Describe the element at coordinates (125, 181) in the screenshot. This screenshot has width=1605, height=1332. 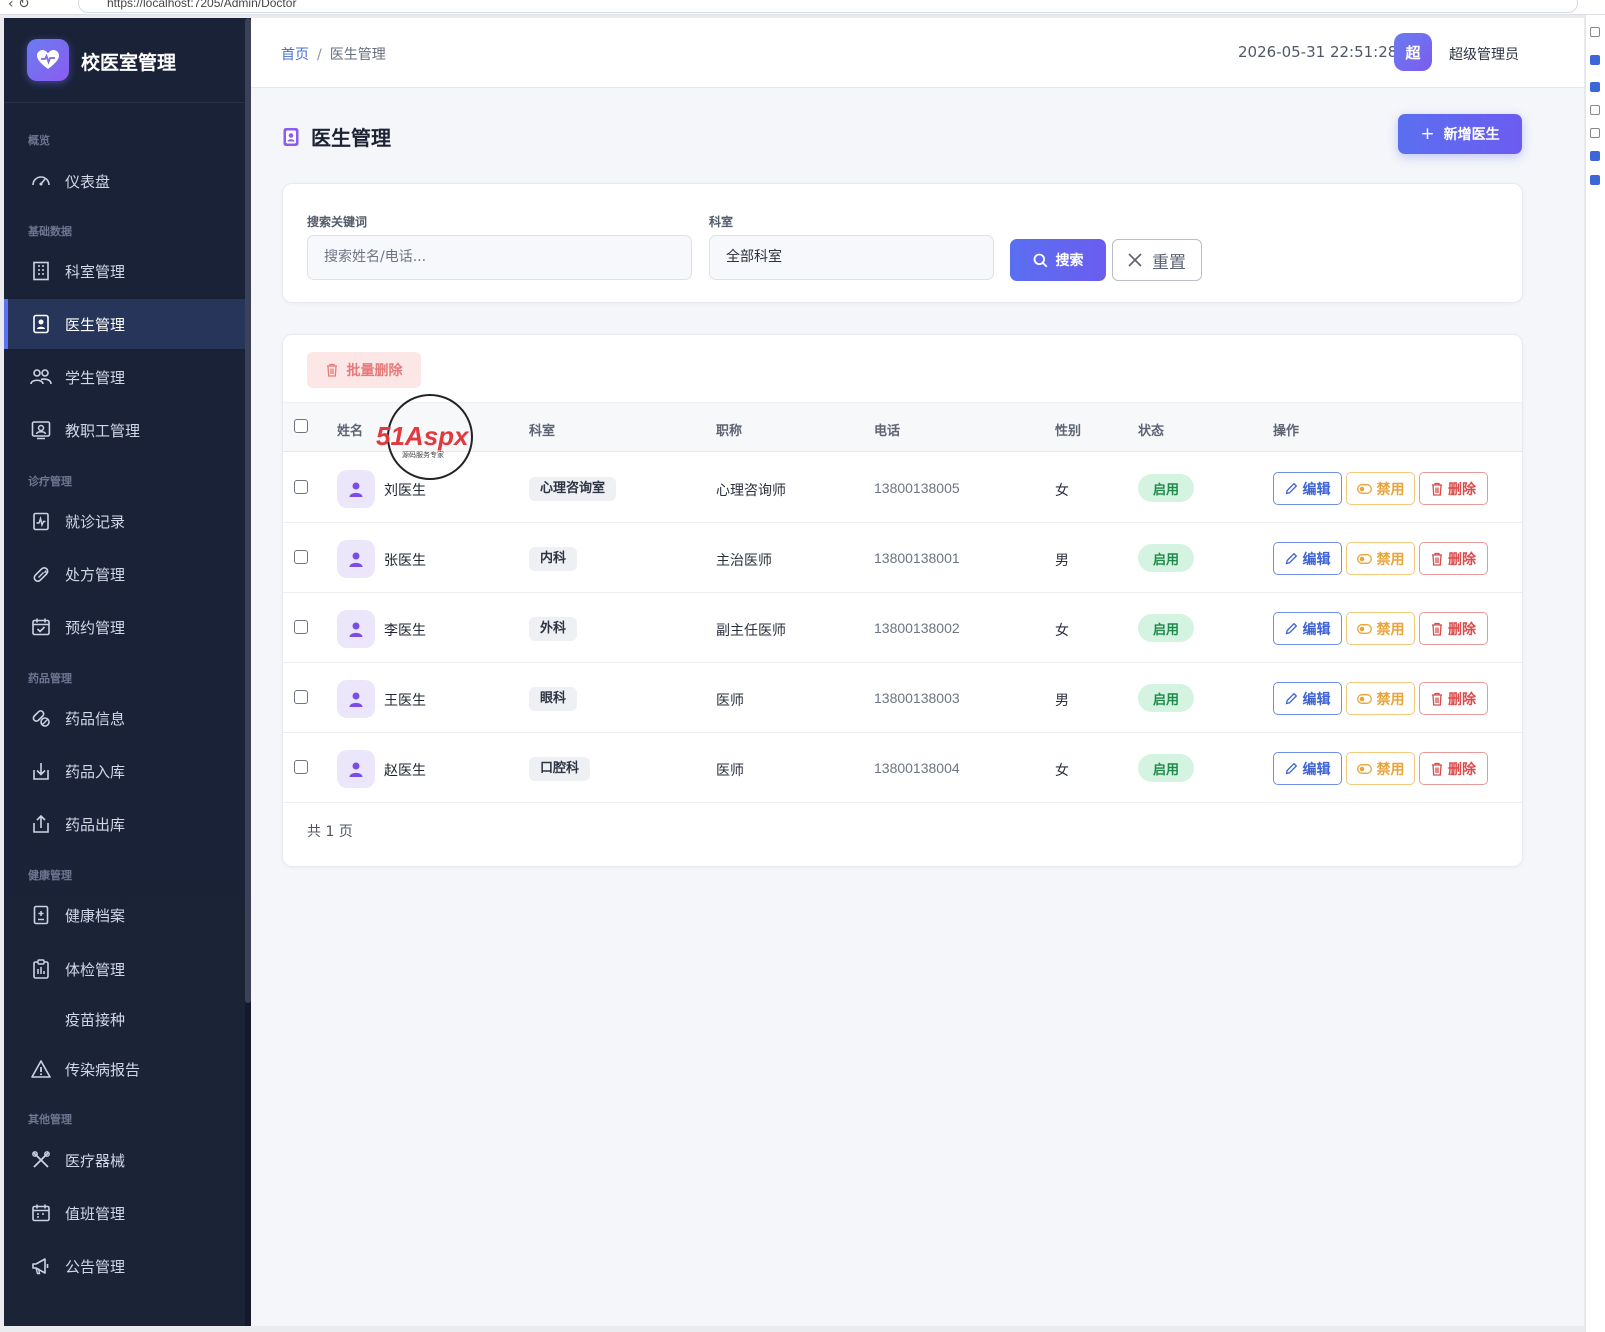
I see `sidebar-item-dashboard: 仪表盘` at that location.